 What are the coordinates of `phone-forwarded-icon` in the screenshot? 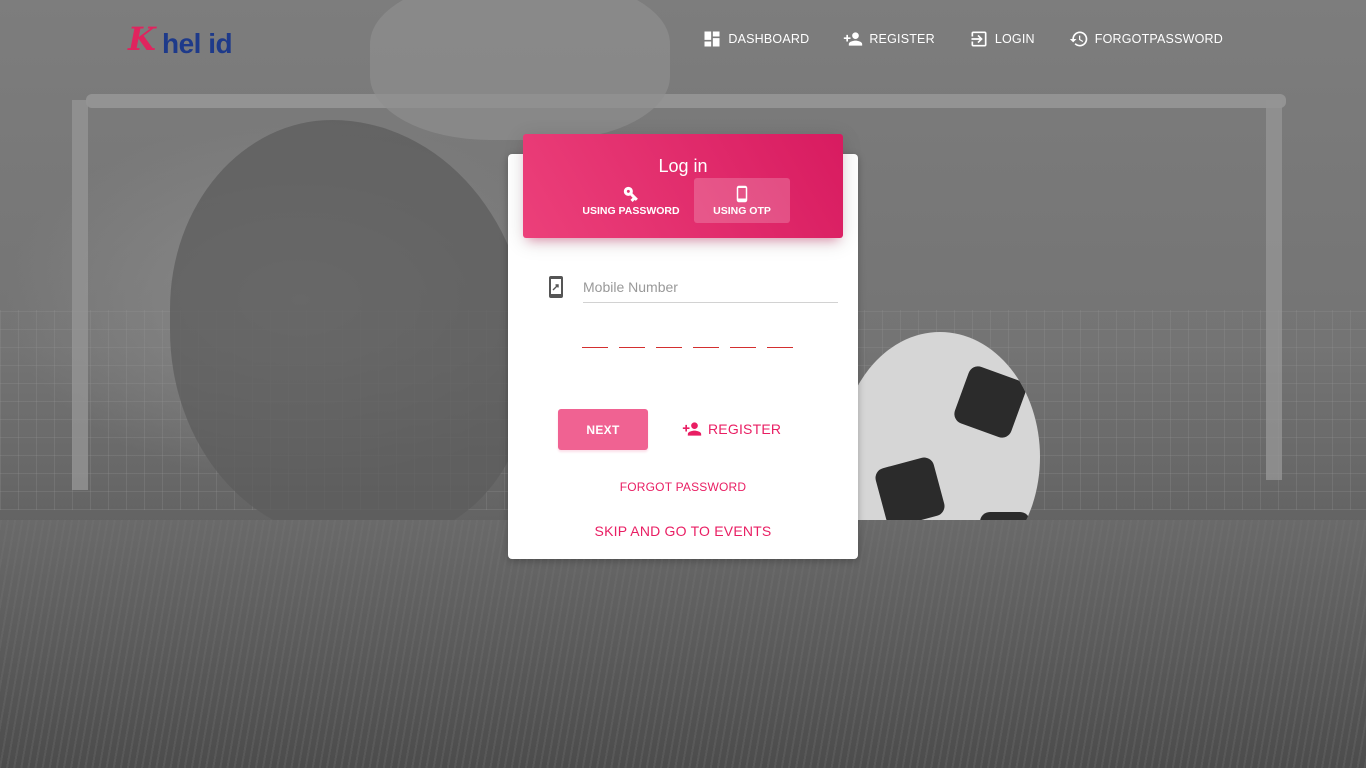 It's located at (556, 287).